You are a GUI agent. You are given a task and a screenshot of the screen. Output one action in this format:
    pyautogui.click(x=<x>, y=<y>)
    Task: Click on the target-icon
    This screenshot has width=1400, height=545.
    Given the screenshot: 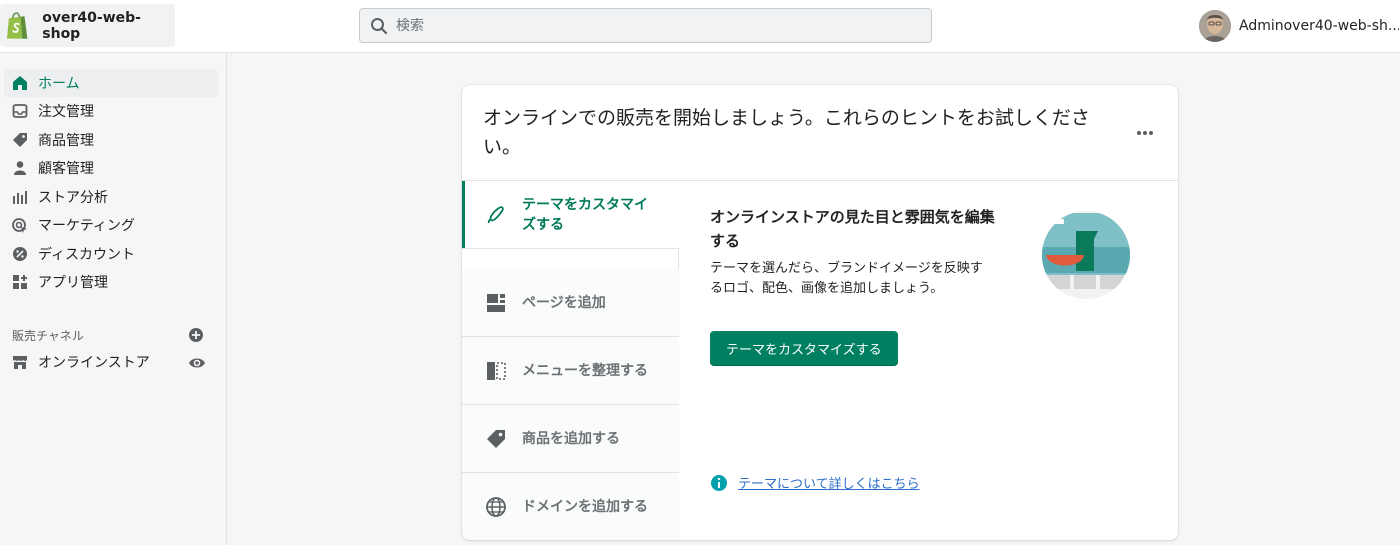 What is the action you would take?
    pyautogui.click(x=20, y=225)
    